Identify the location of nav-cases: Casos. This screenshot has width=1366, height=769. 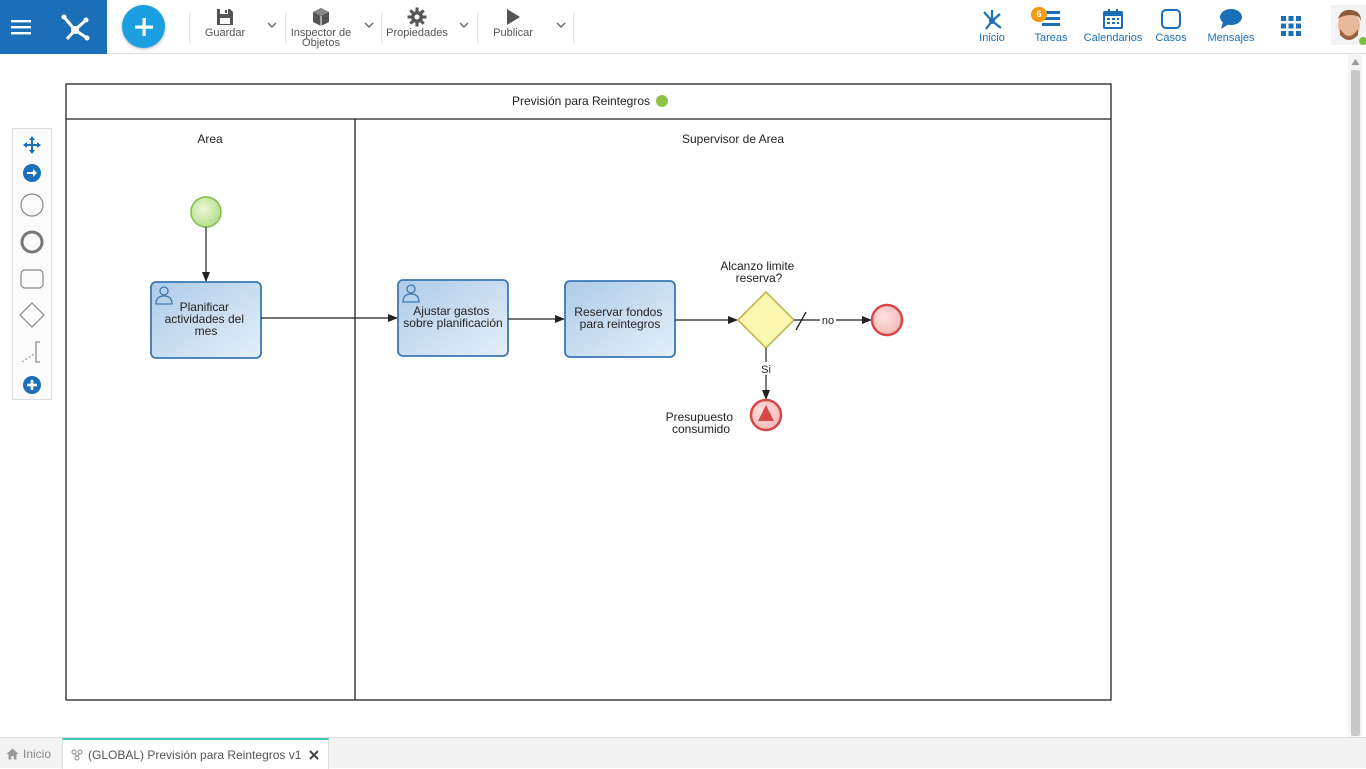
(1171, 28).